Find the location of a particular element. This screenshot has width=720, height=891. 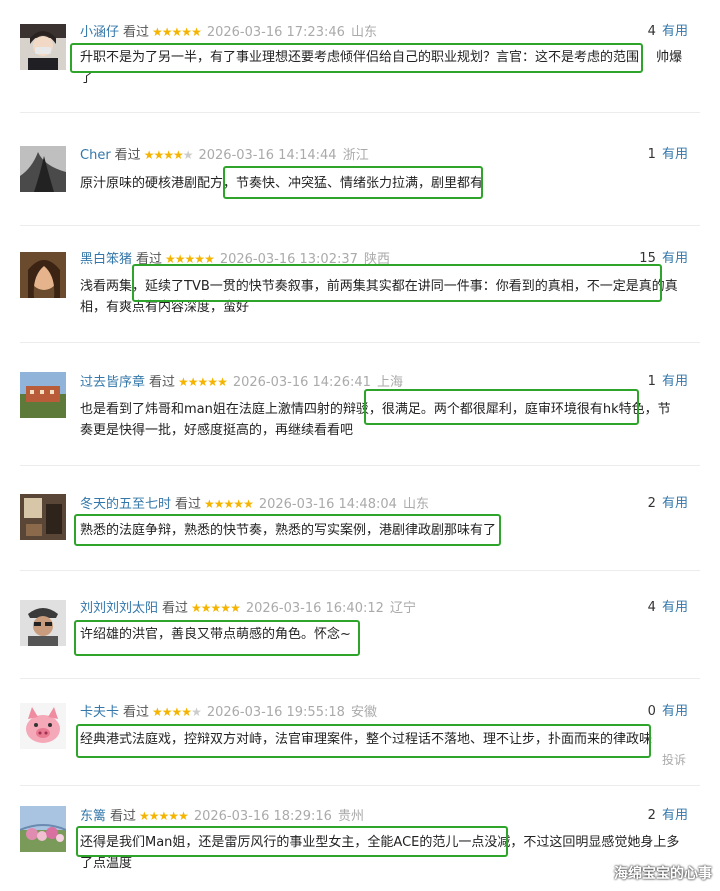

review-meta: 东篱 看过 ★★★★★ 2026-03-16 18:29:16 贵州 is located at coordinates (222, 816).